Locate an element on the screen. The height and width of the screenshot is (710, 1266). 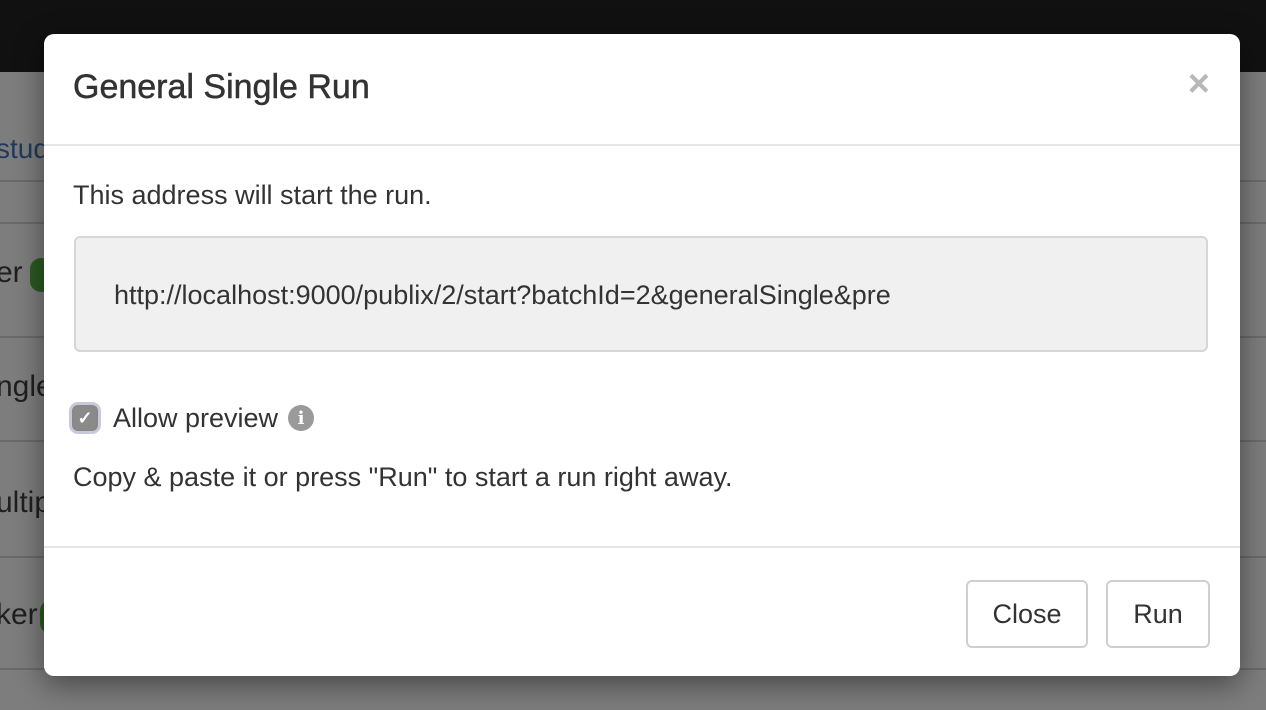
allow-preview-label: Allow preview is located at coordinates (195, 418).